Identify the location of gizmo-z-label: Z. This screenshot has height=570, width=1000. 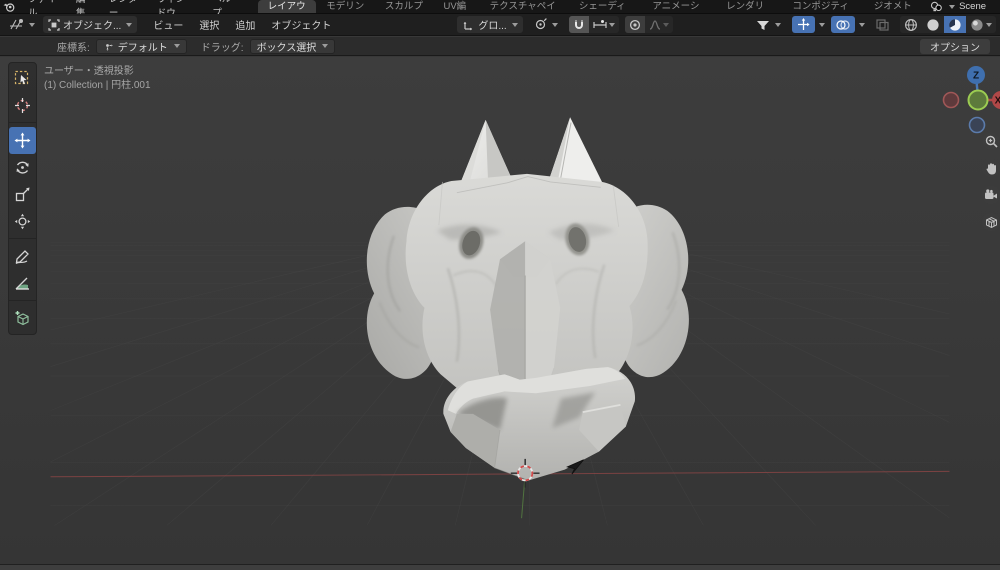
(976, 76).